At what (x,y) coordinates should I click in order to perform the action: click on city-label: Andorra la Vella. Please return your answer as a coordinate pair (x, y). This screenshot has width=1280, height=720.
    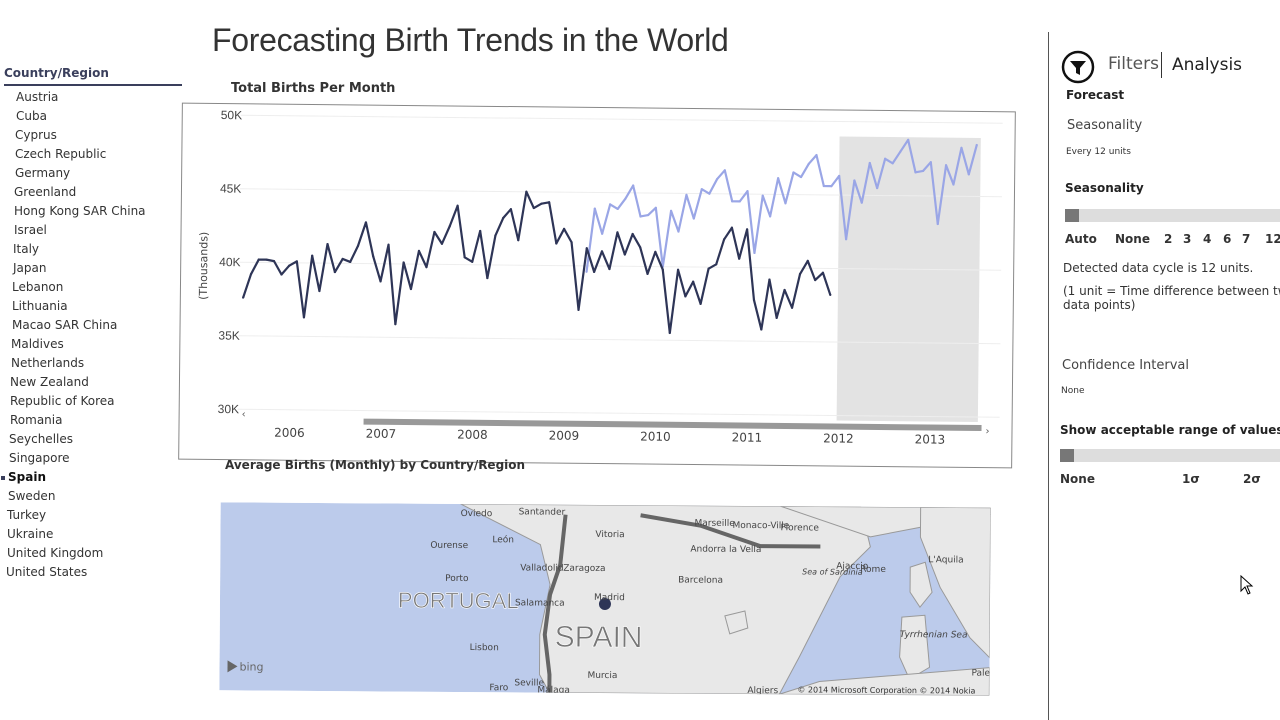
    Looking at the image, I should click on (725, 550).